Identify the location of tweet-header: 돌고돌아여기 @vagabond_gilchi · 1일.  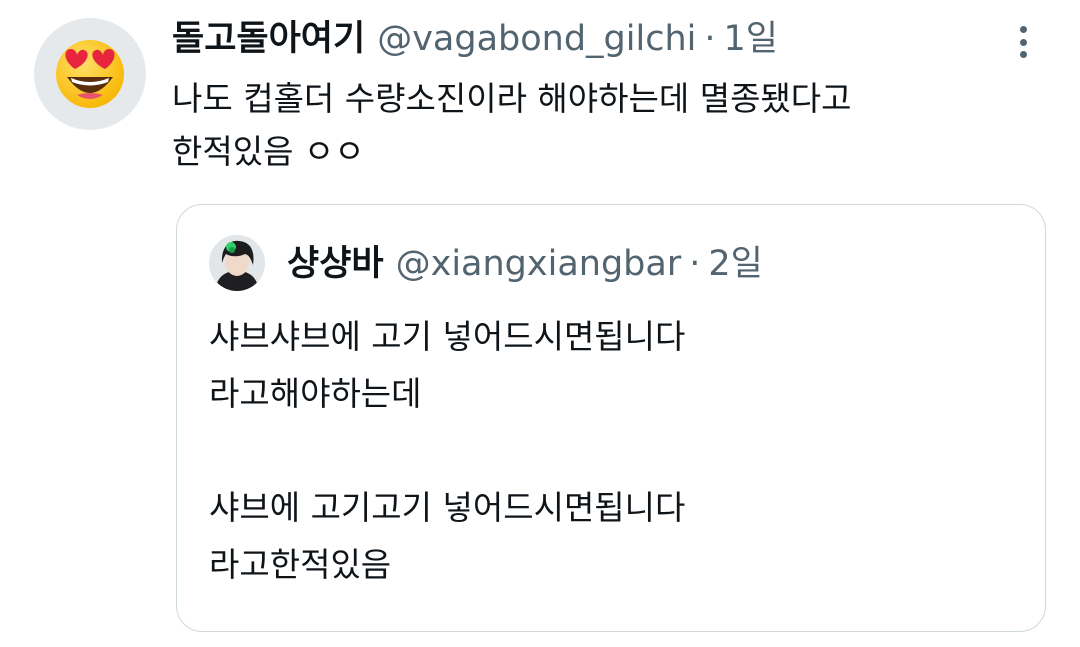
(475, 39).